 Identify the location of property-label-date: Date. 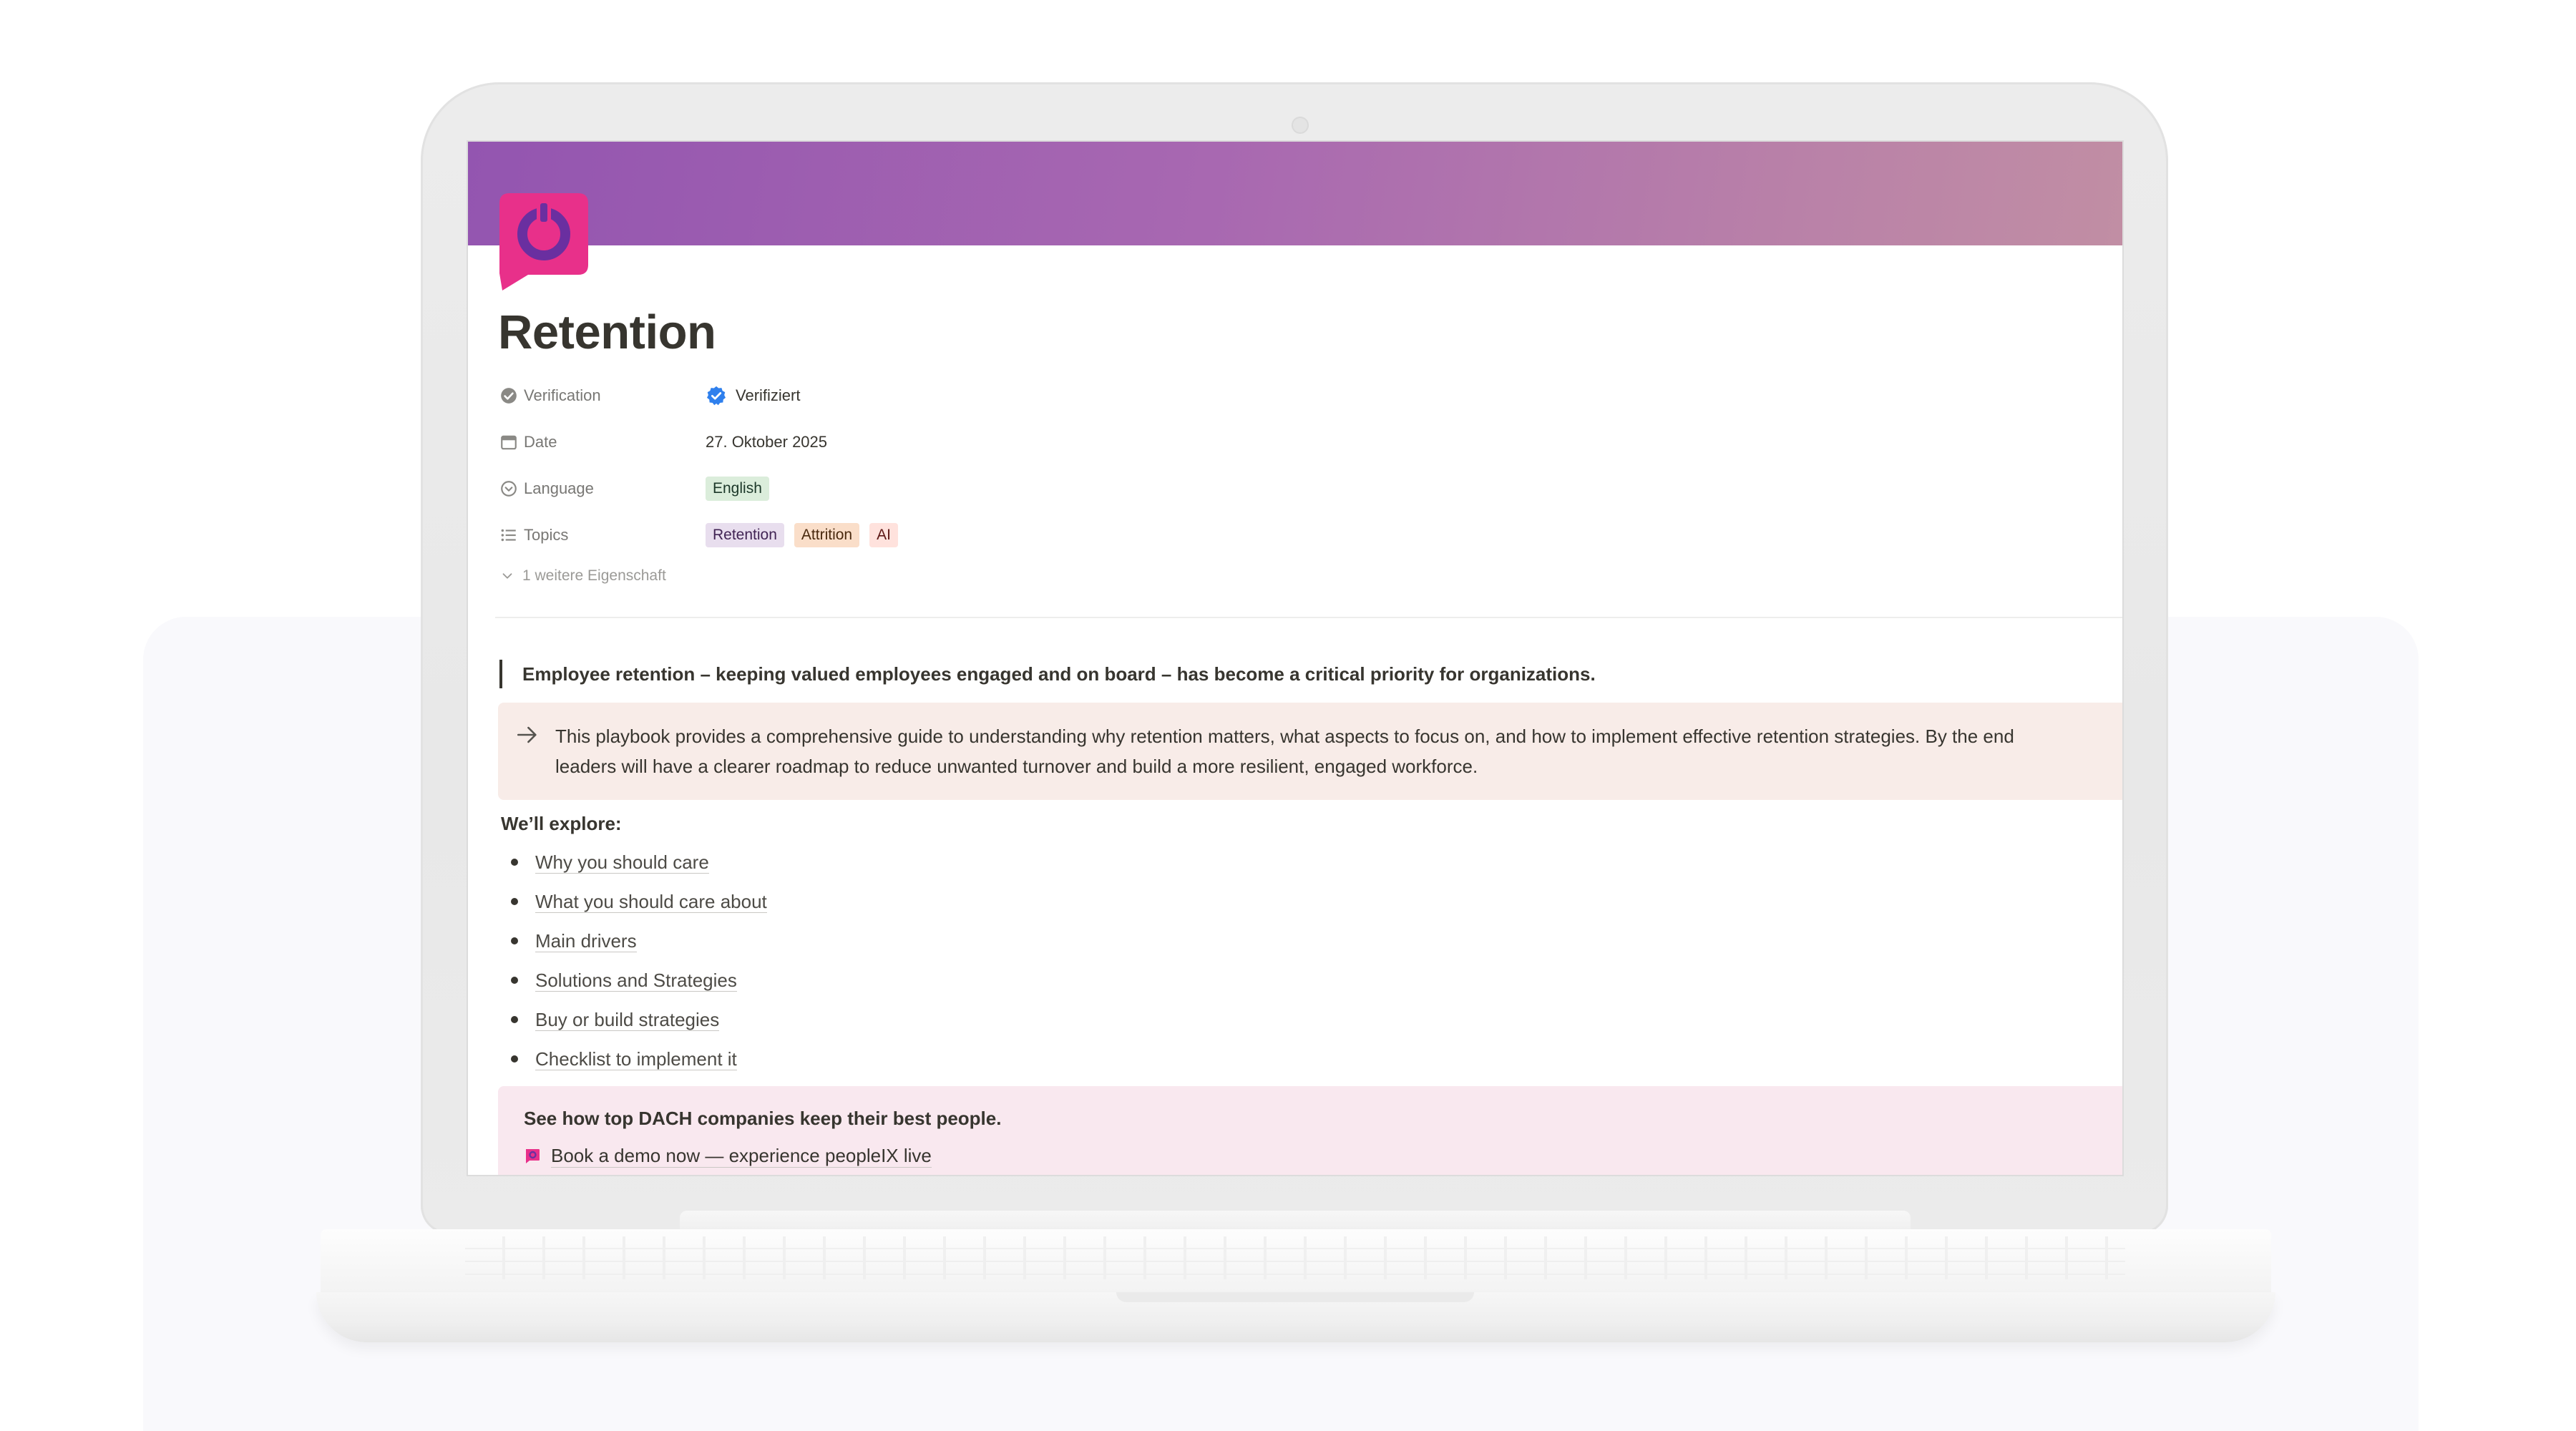
(602, 442).